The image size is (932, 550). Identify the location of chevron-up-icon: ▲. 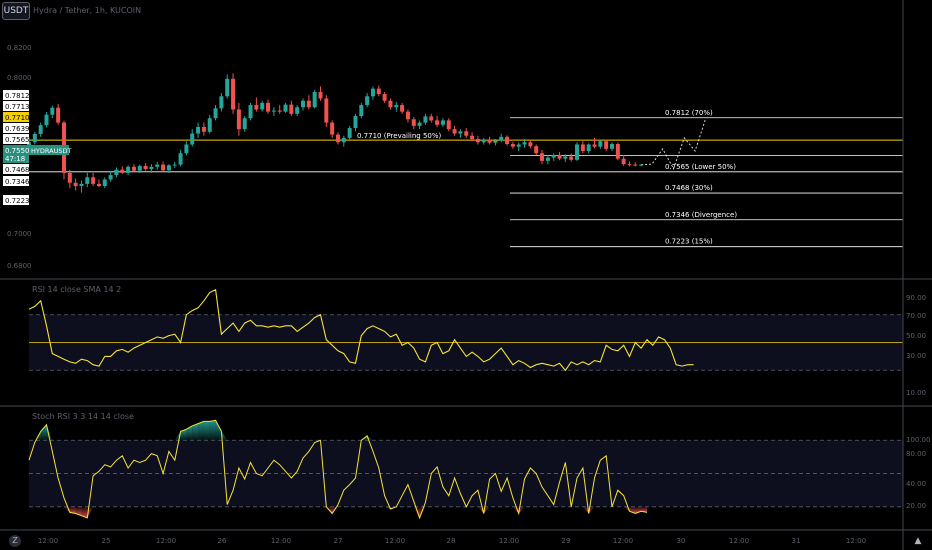
(918, 541).